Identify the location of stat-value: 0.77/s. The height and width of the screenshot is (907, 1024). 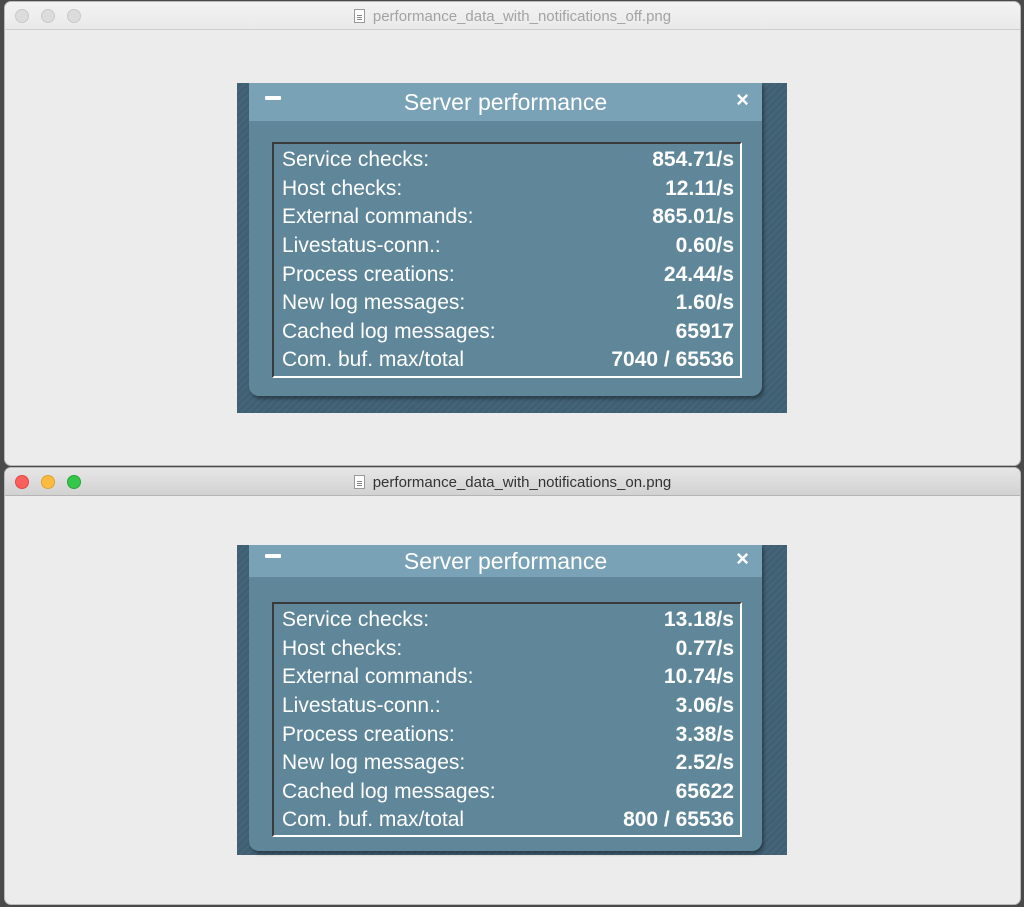
(704, 648).